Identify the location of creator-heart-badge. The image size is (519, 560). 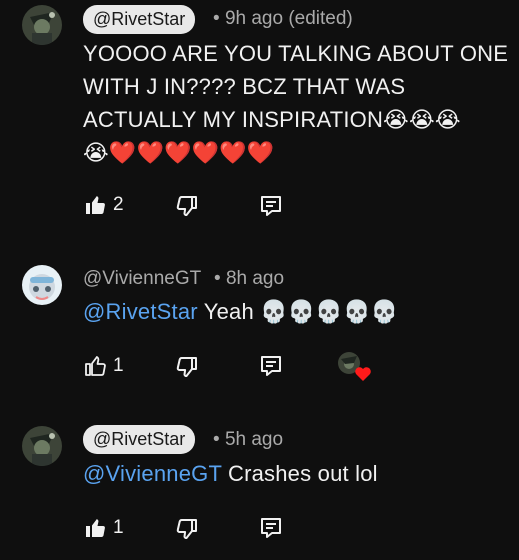
(355, 367).